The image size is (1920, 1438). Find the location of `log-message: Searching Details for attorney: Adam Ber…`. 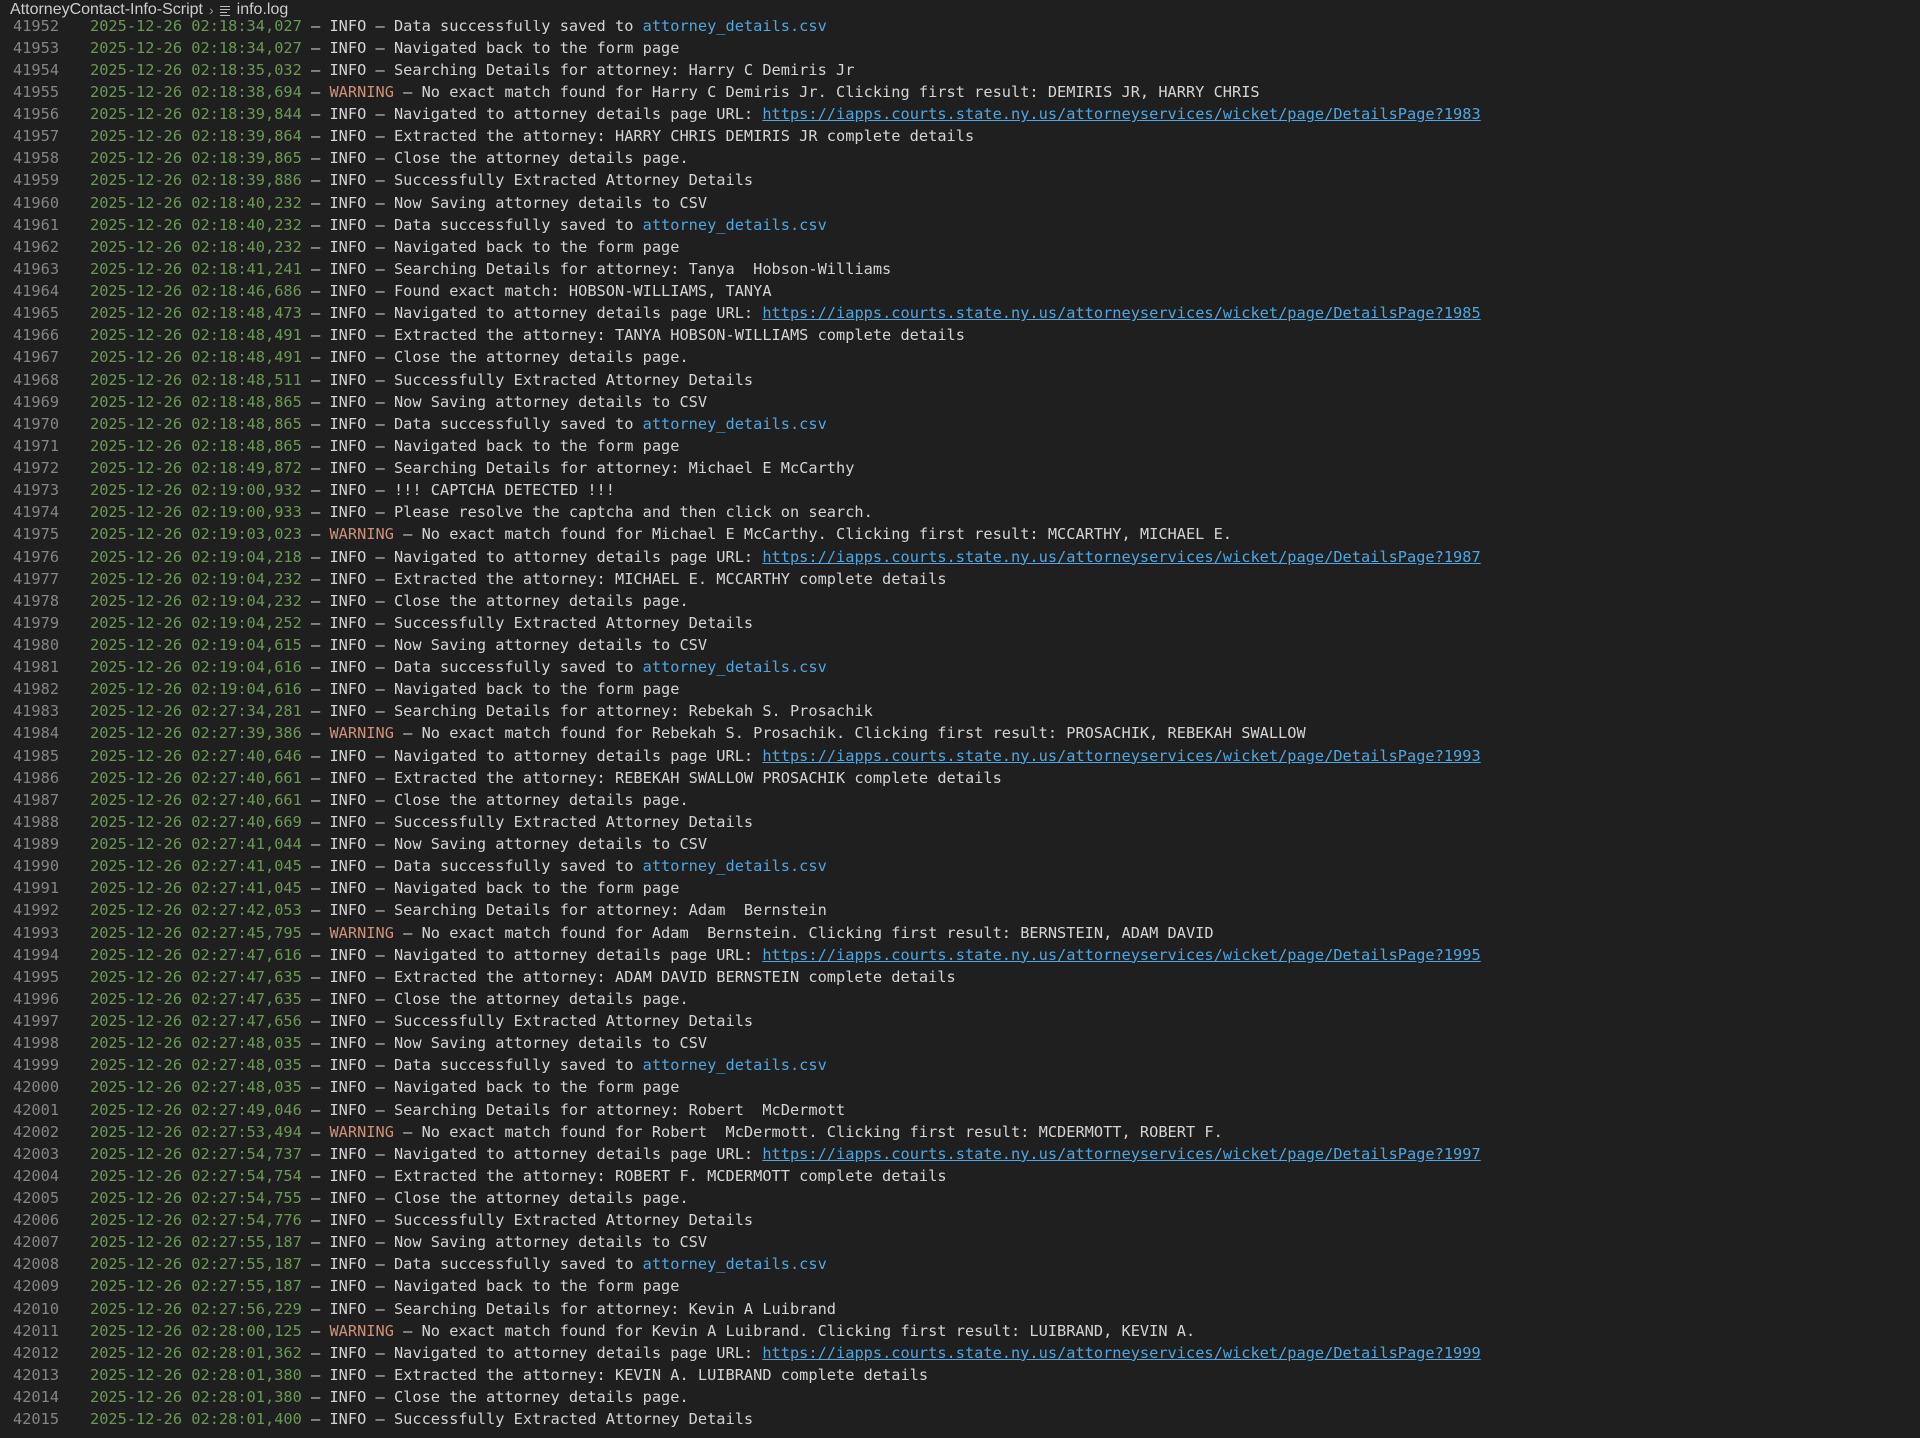

log-message: Searching Details for attorney: Adam Ber… is located at coordinates (610, 910).